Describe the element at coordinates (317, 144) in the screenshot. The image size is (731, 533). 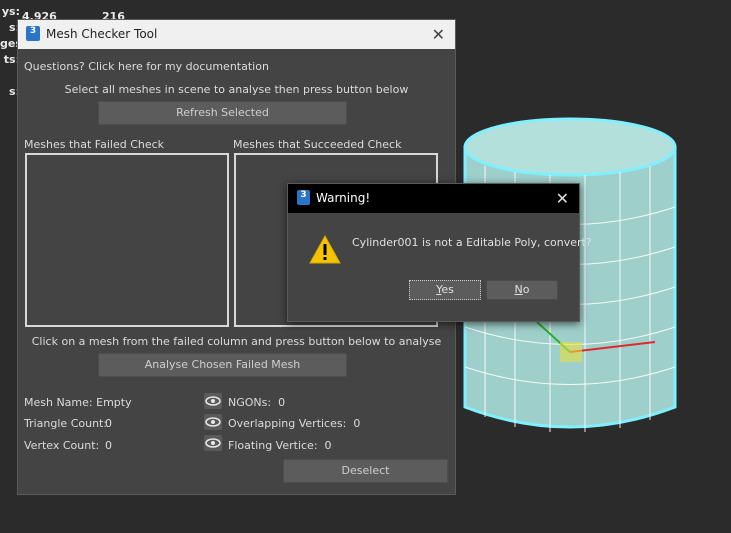
I see `succeeded-list-header: Meshes that Succeeded Check` at that location.